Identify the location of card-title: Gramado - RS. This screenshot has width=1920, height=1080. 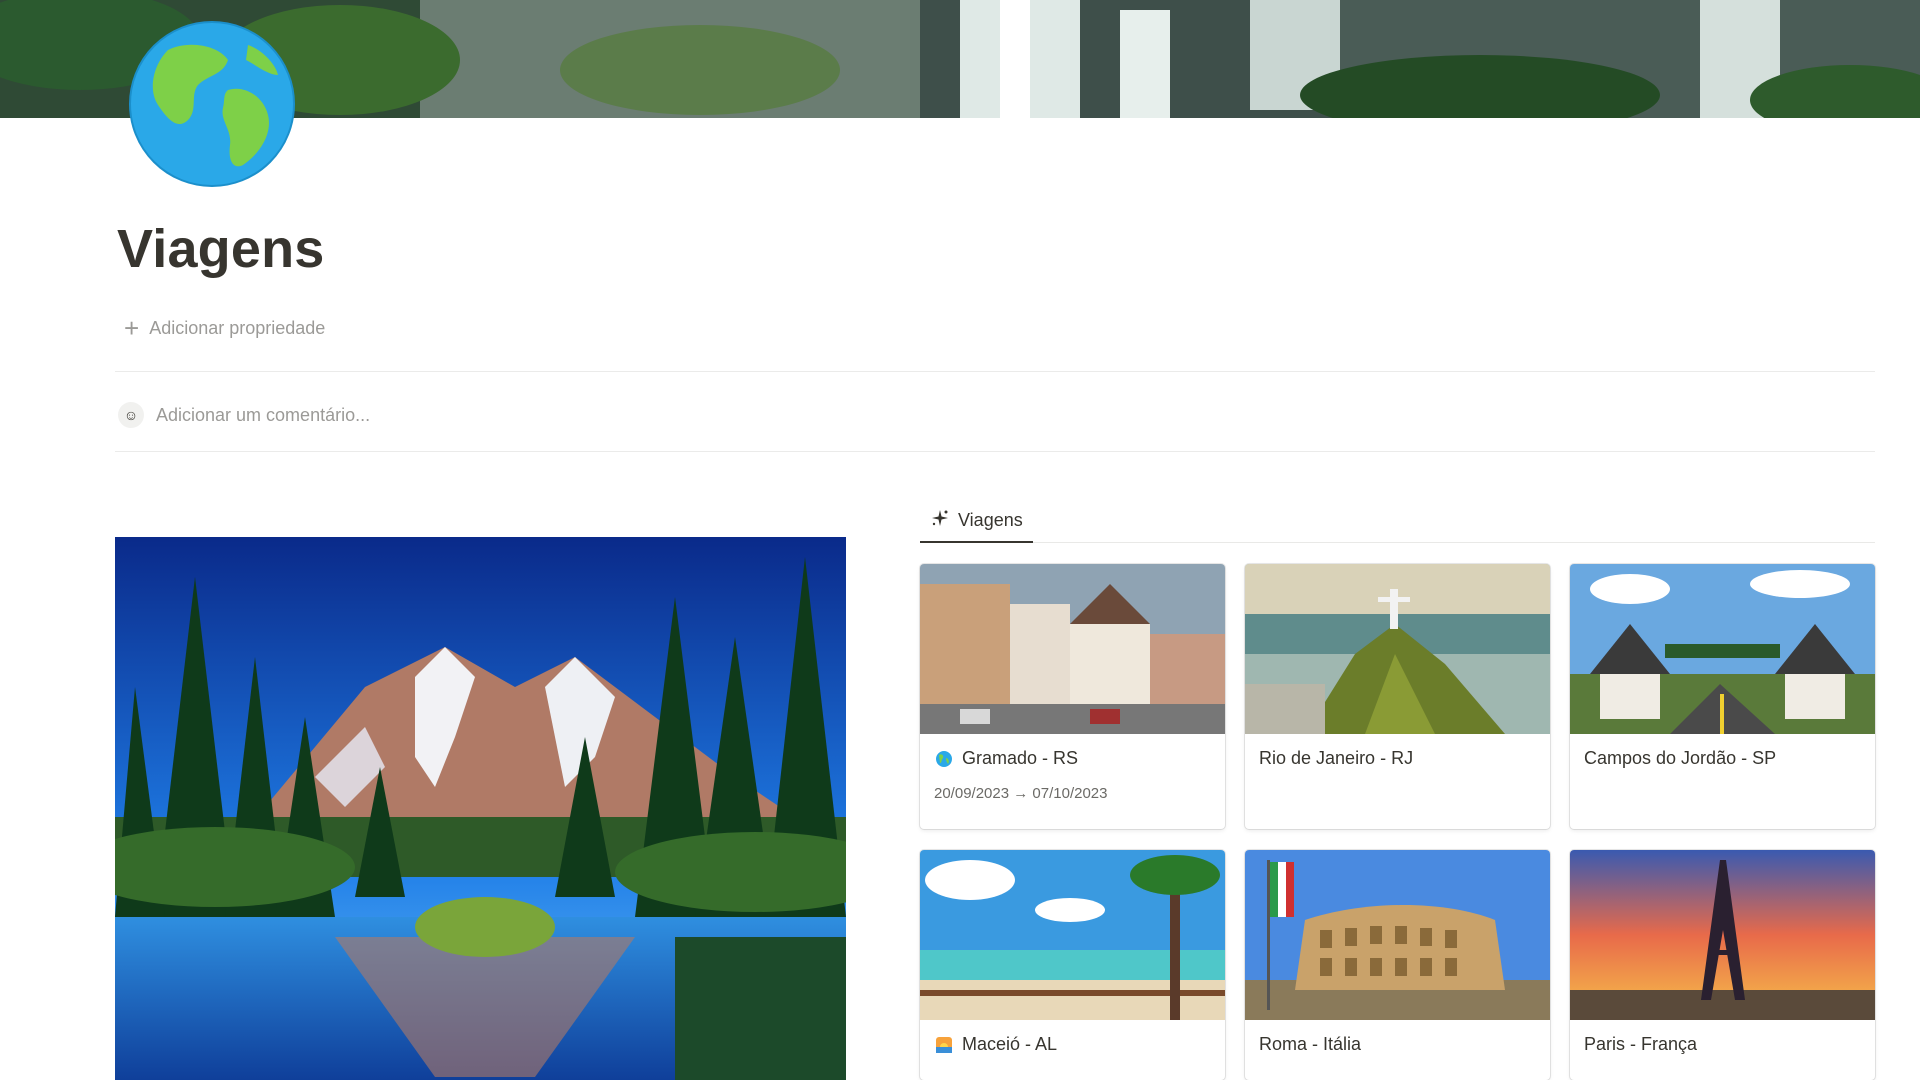
(1020, 758).